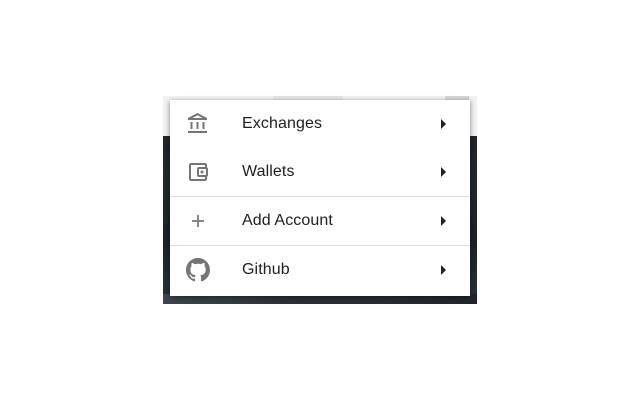 The height and width of the screenshot is (400, 640). Describe the element at coordinates (198, 124) in the screenshot. I see `bank-icon` at that location.